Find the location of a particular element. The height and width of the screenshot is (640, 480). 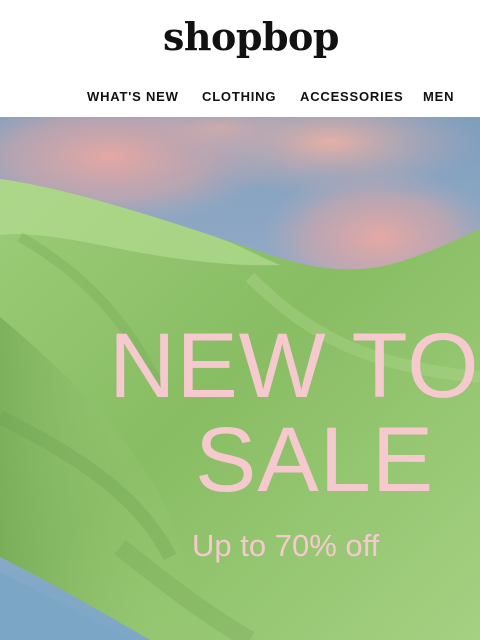

headline-line-1: NEW TO is located at coordinates (294, 366).